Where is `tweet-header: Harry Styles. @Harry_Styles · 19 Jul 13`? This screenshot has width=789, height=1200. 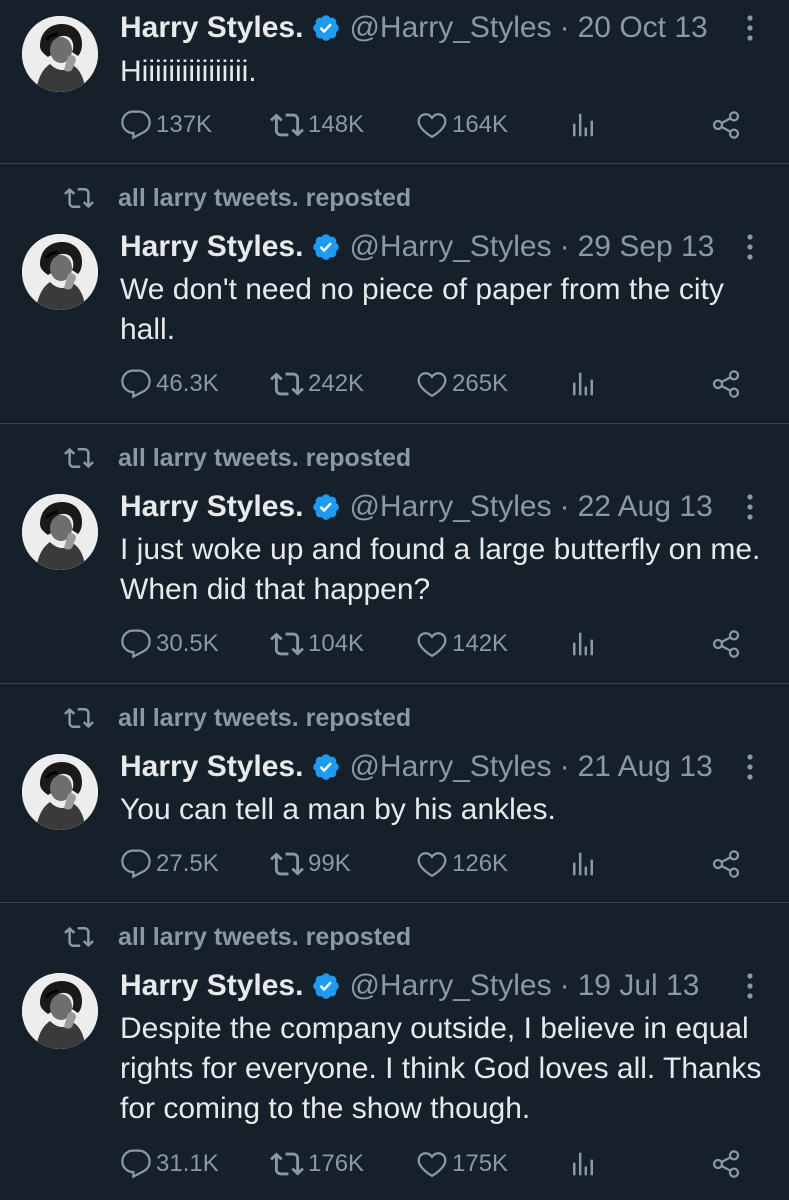 tweet-header: Harry Styles. @Harry_Styles · 19 Jul 13 is located at coordinates (409, 986).